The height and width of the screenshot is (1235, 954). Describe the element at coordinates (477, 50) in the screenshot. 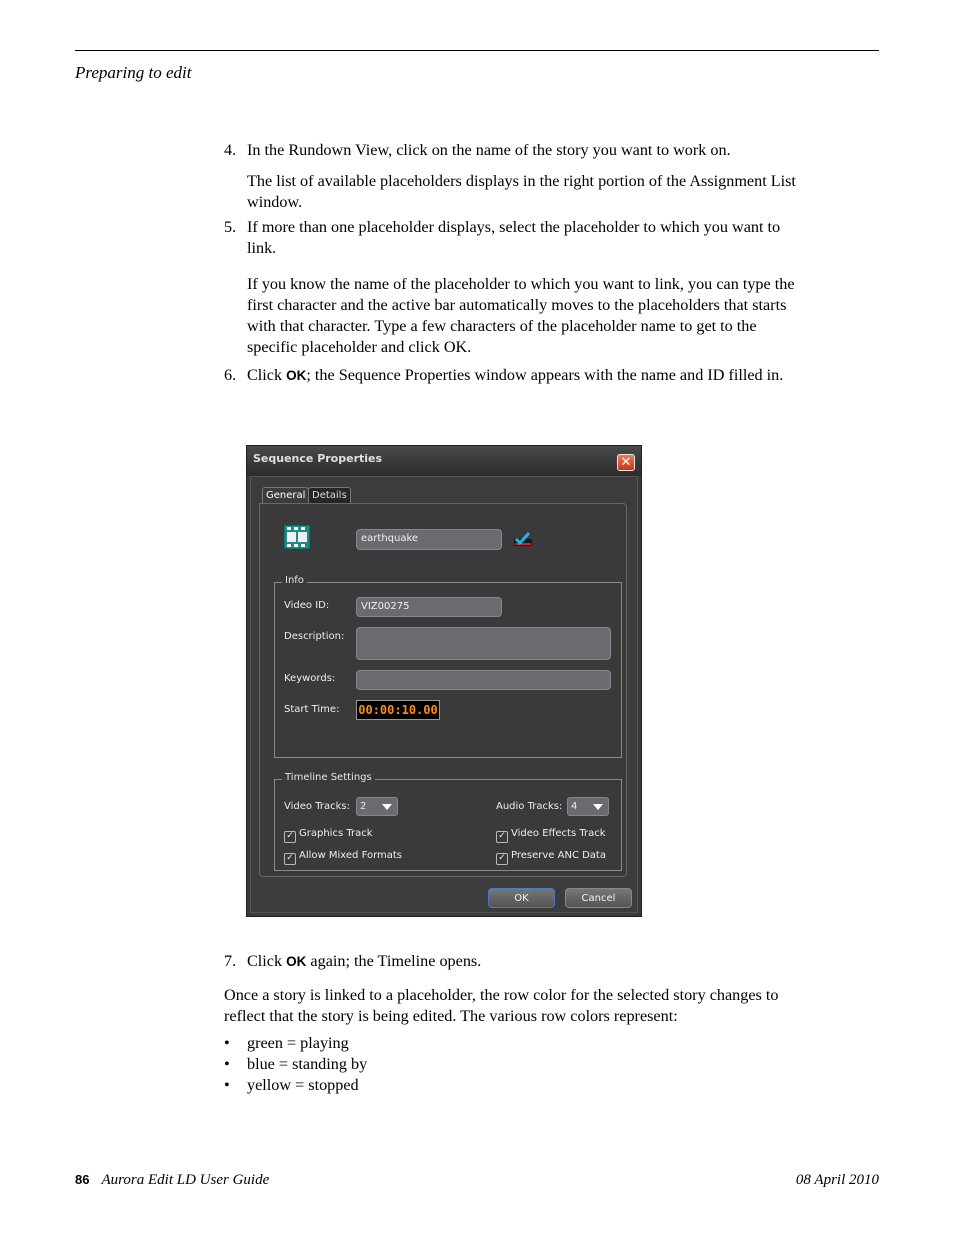

I see `header-rule` at that location.